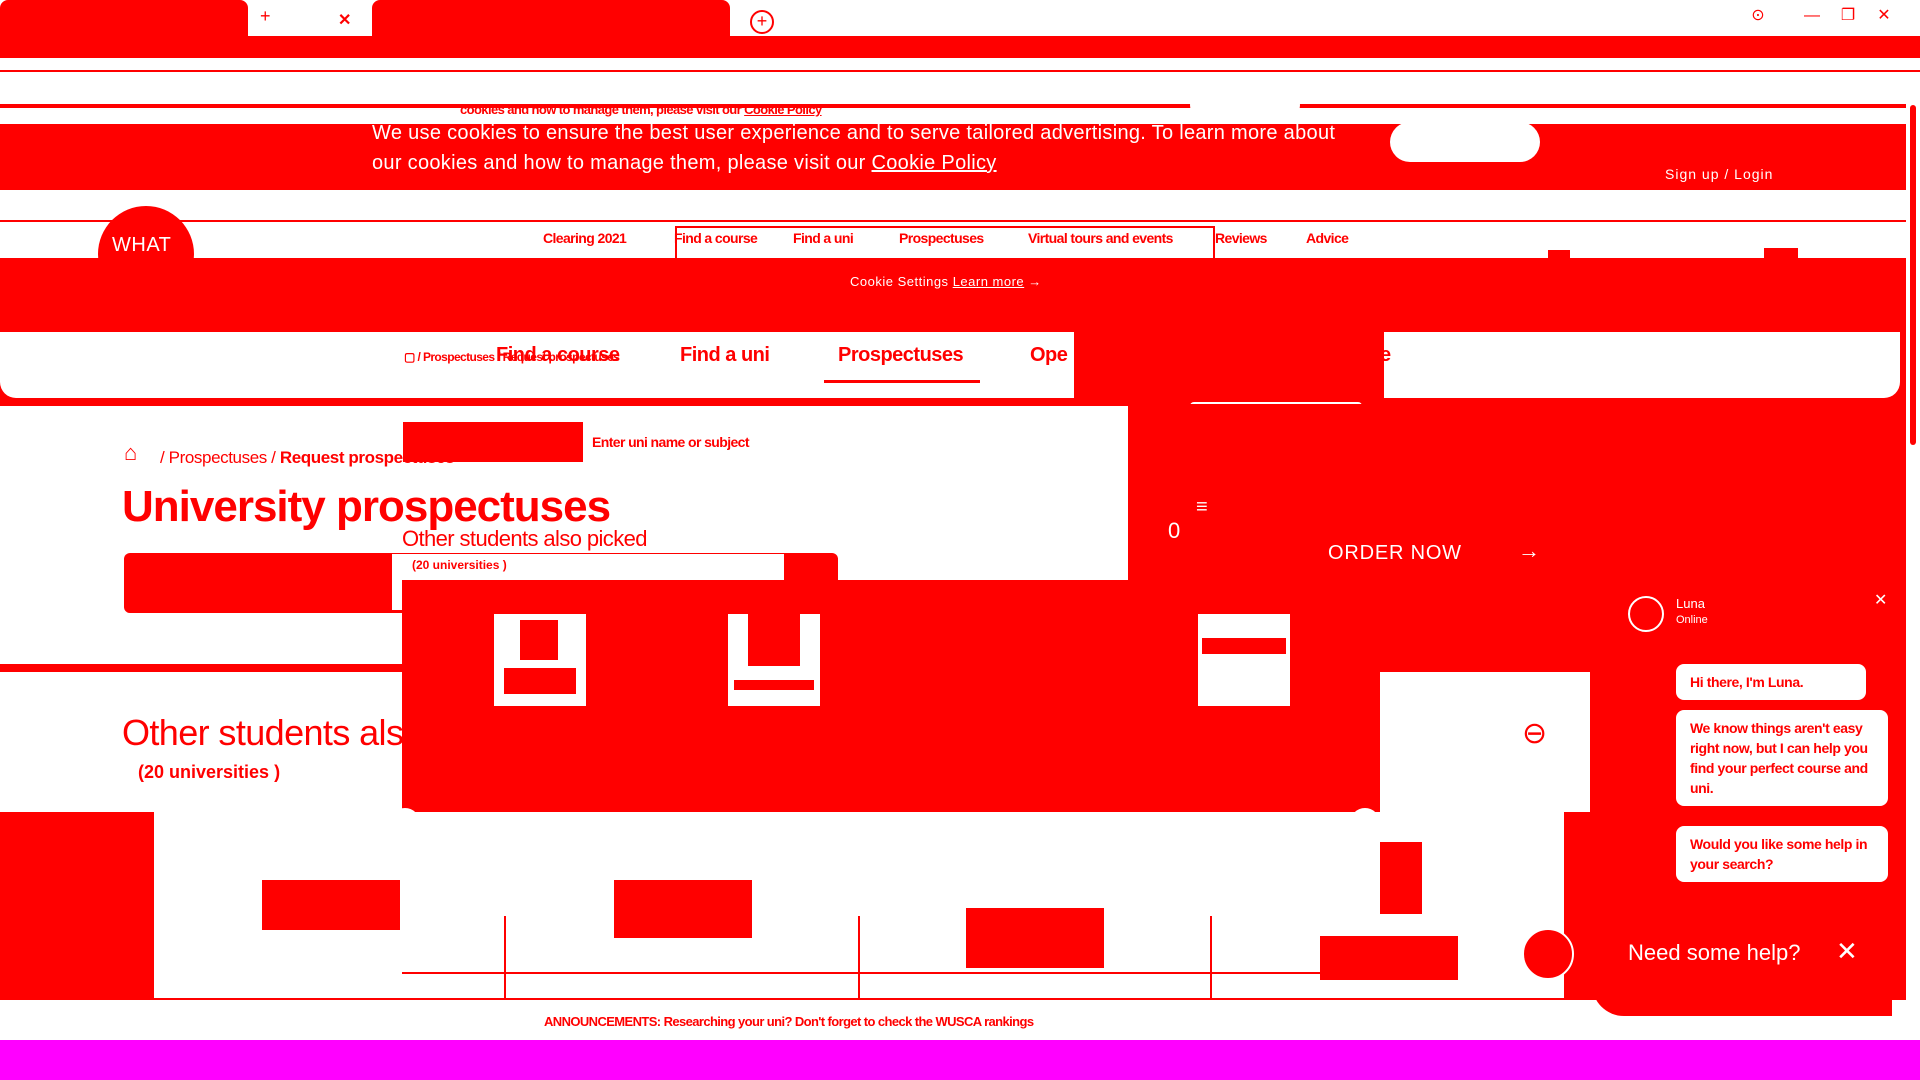  Describe the element at coordinates (901, 355) in the screenshot. I see `main-nav-prospectuses: Prospectuses` at that location.